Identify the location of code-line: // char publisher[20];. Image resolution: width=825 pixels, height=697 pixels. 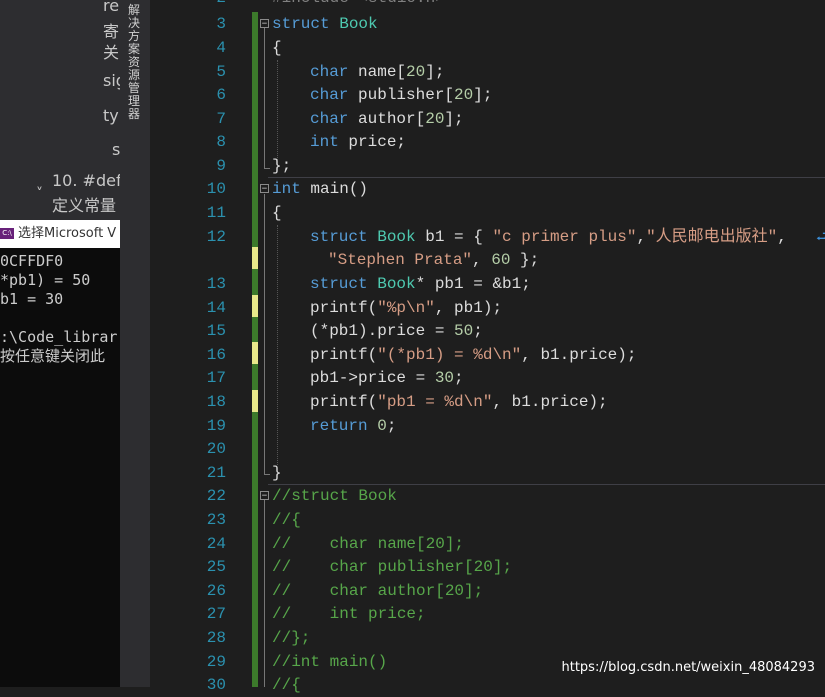
(392, 567).